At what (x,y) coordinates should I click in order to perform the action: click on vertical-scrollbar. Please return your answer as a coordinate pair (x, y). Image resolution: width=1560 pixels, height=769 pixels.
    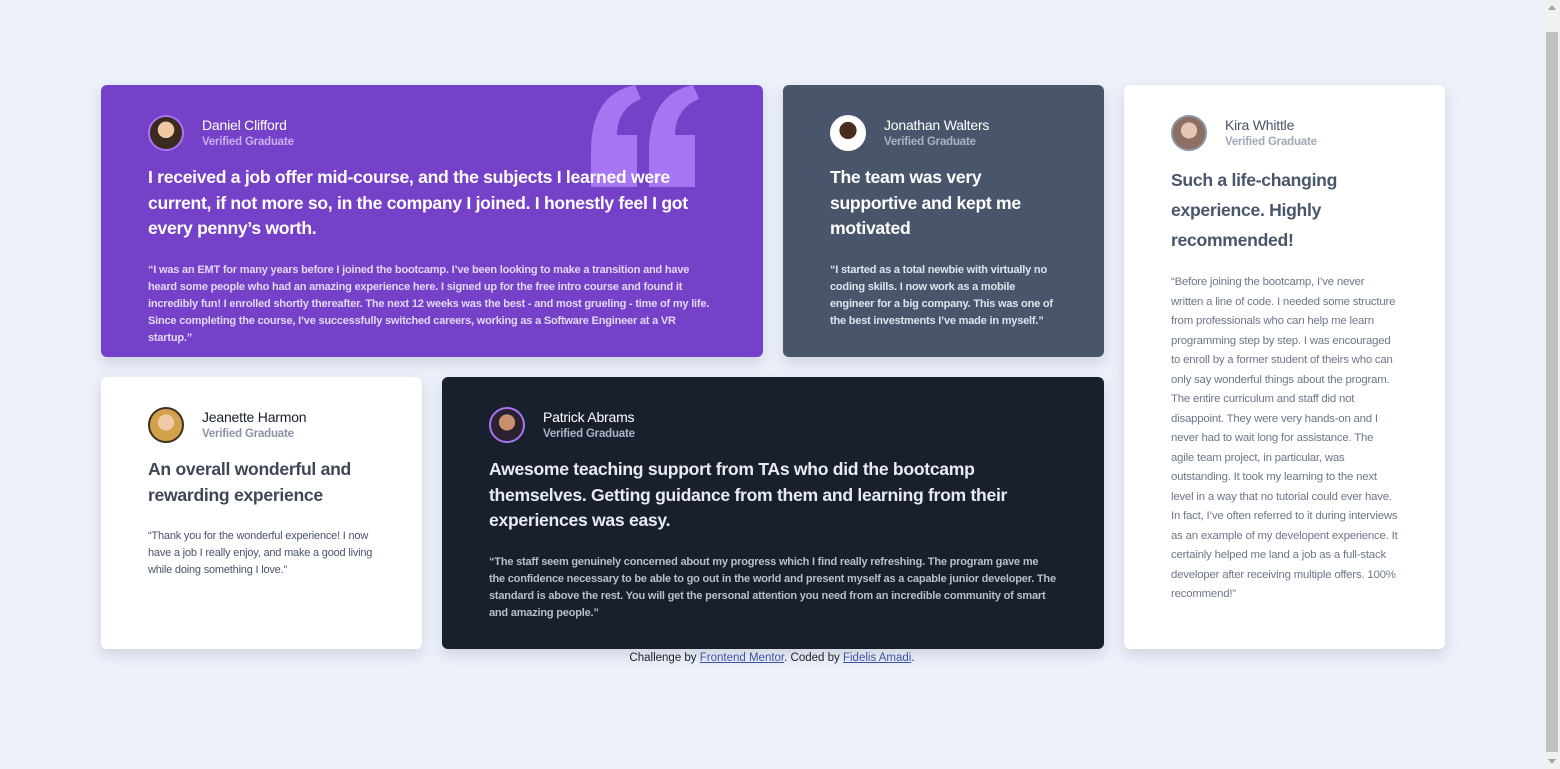
    Looking at the image, I should click on (1552, 384).